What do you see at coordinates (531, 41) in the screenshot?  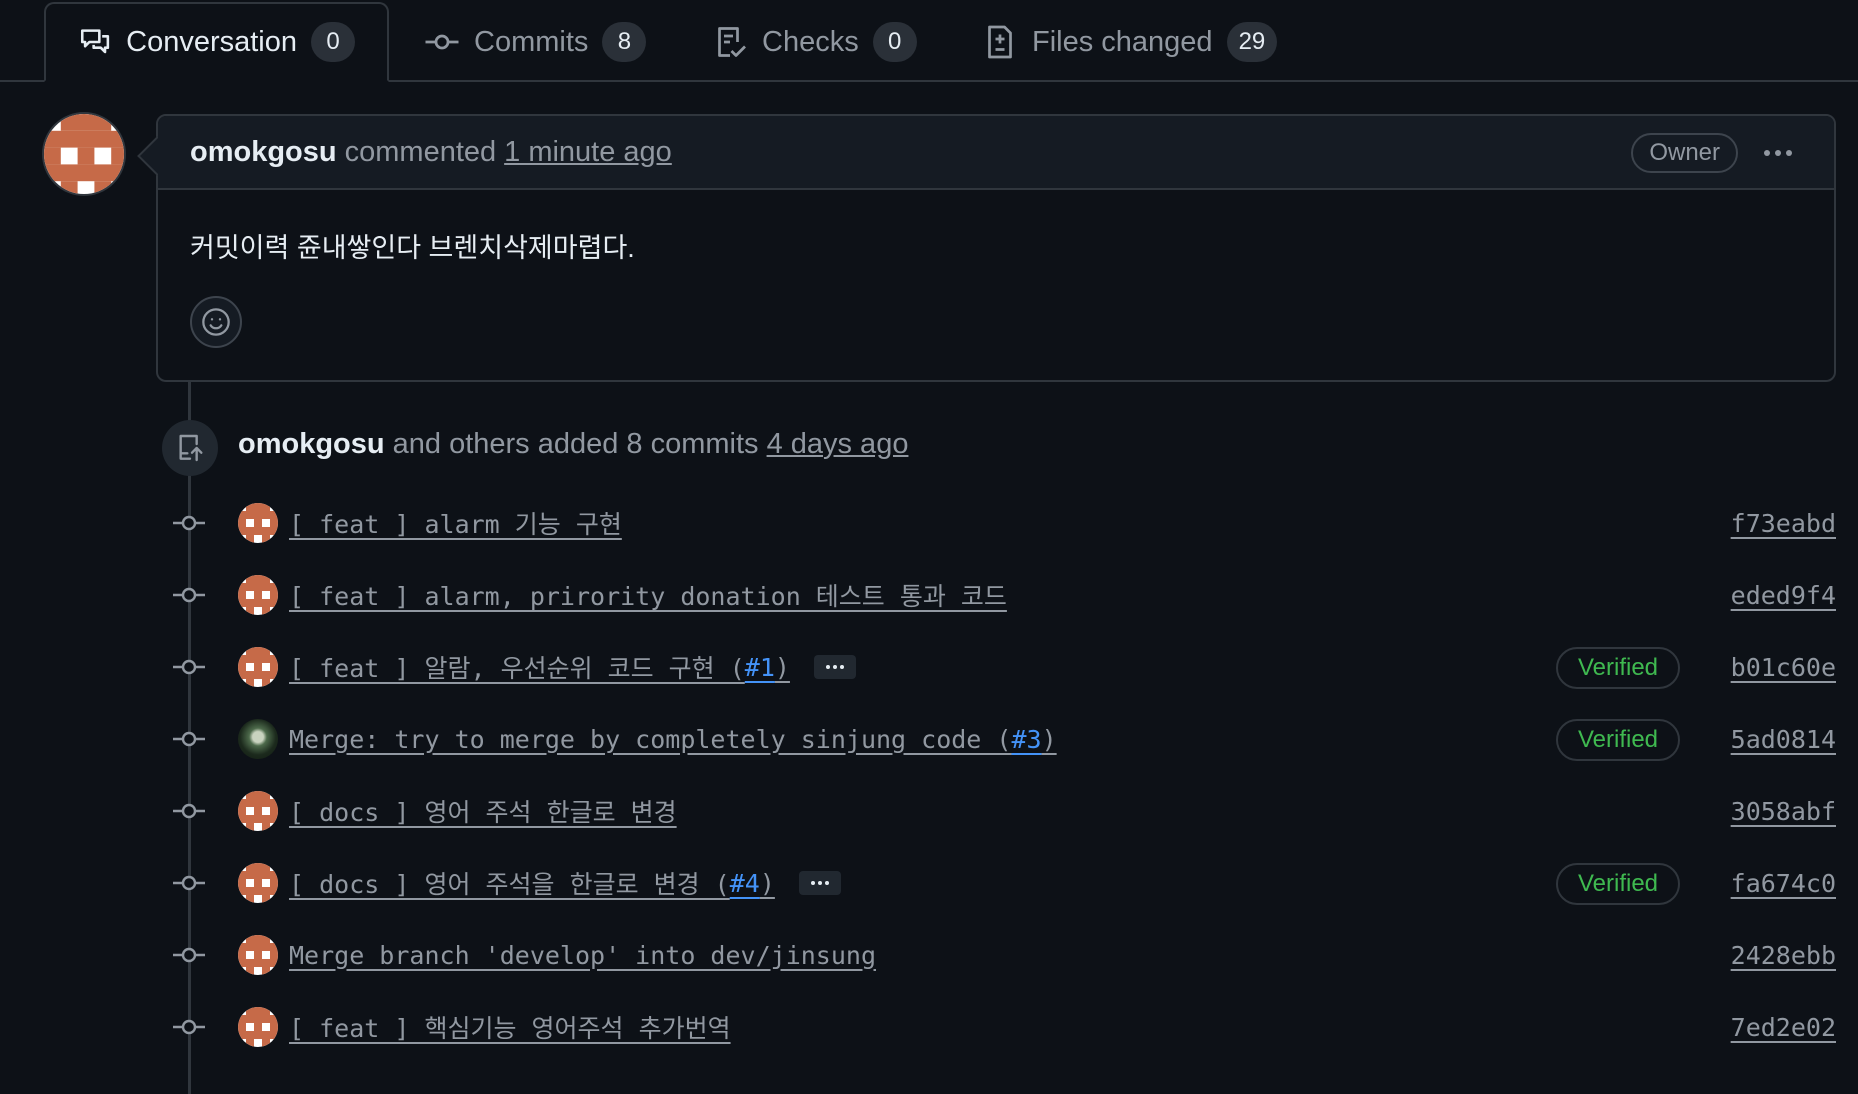 I see `tab-label: Commits` at bounding box center [531, 41].